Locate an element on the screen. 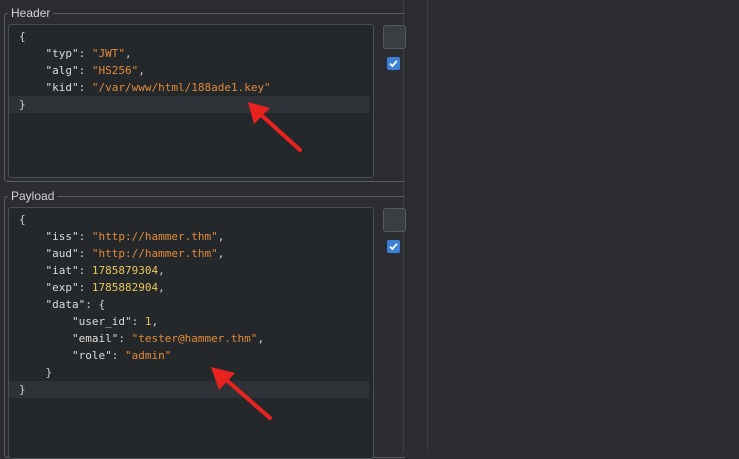 This screenshot has width=739, height=459. code-line: "typ": "JWT", is located at coordinates (88, 53).